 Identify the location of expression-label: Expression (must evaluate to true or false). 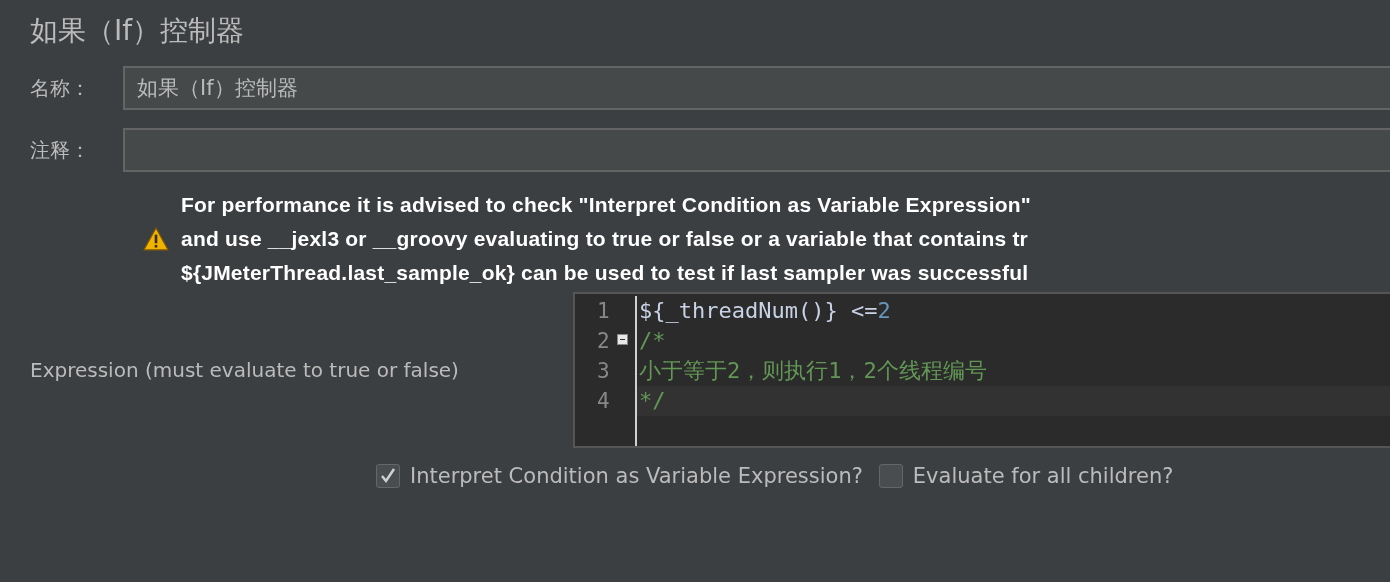
(245, 370).